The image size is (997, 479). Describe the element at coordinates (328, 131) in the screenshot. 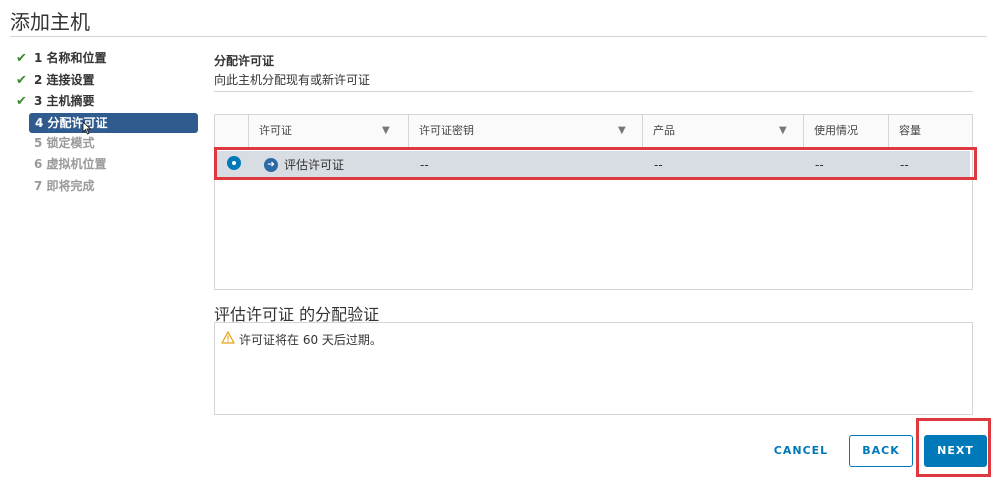

I see `column-header-license: 许可证 ▼` at that location.